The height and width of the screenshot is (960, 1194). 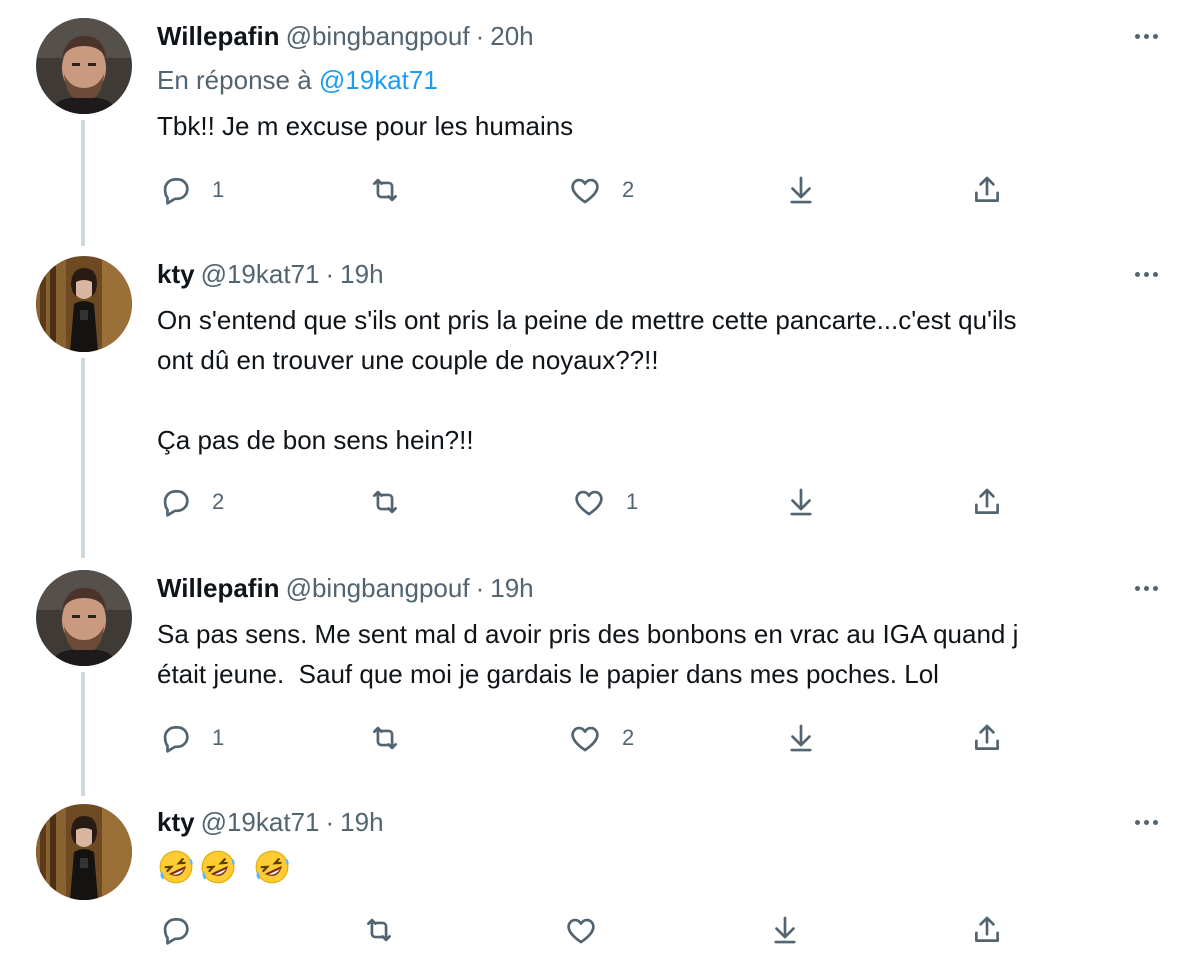 What do you see at coordinates (234, 80) in the screenshot?
I see `reply-prefix: En réponse à` at bounding box center [234, 80].